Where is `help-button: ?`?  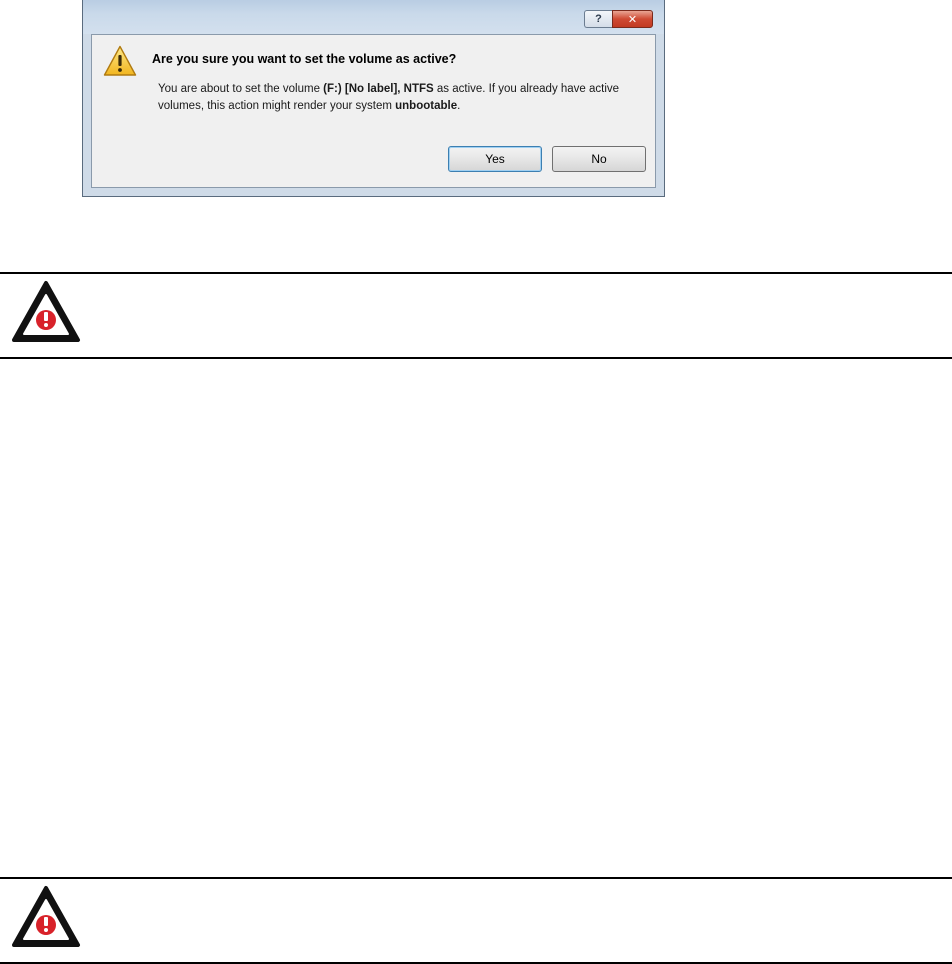
help-button: ? is located at coordinates (598, 19).